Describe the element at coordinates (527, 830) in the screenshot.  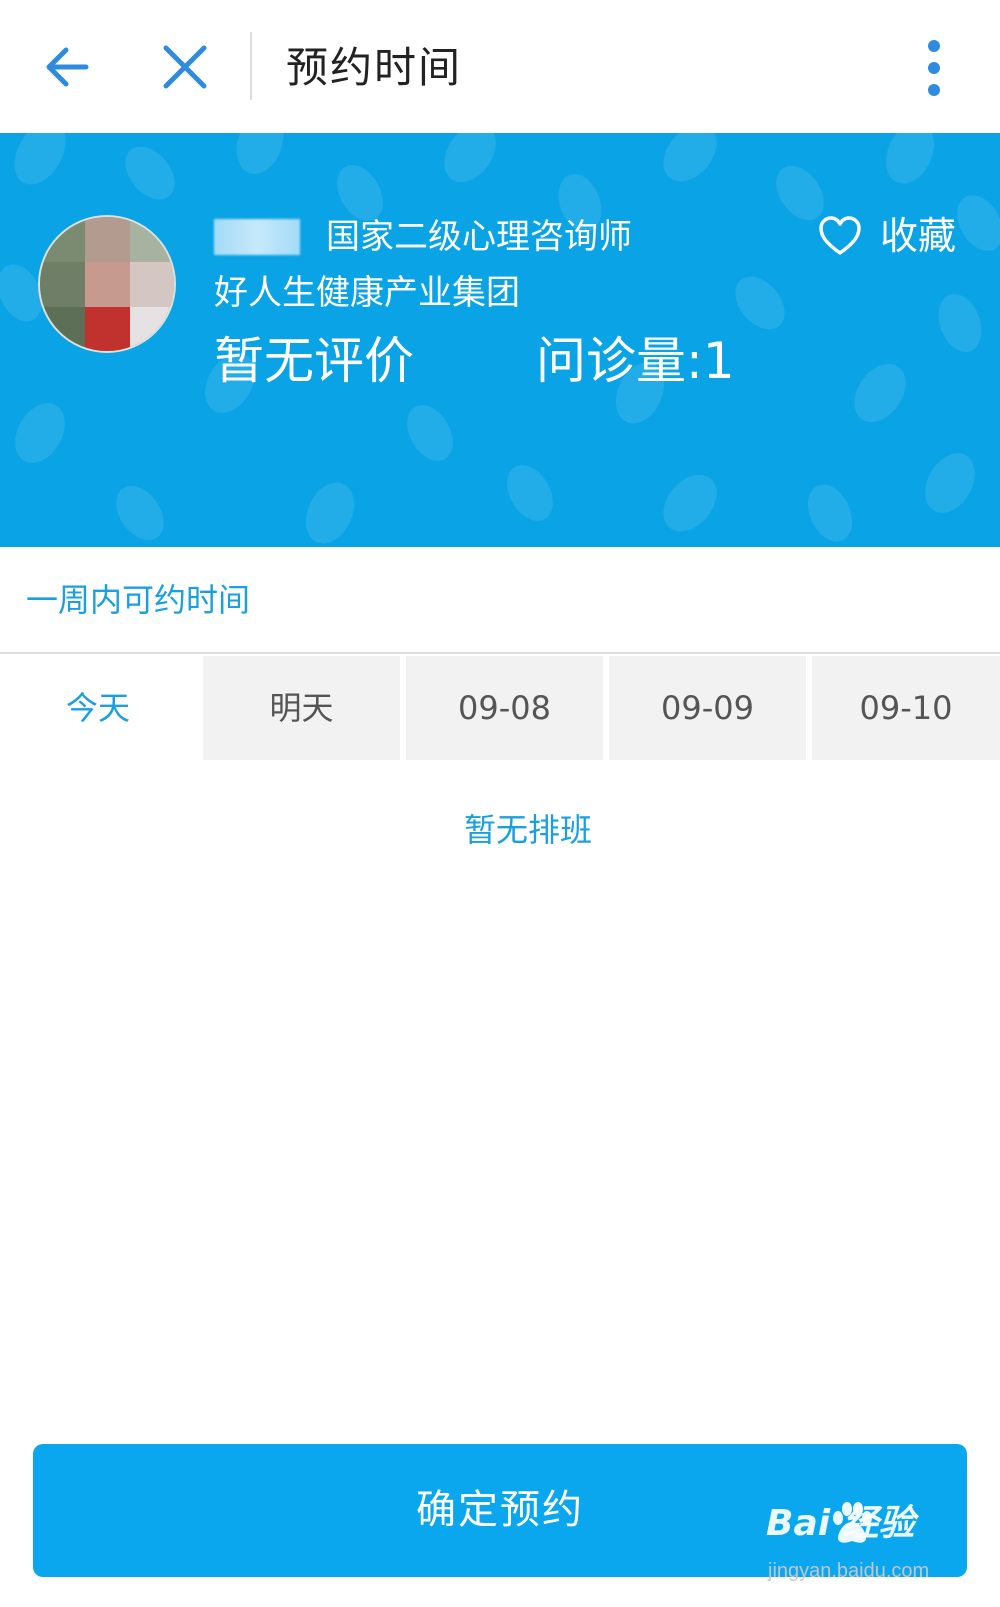
I see `no-schedule-message: 暂无排班` at that location.